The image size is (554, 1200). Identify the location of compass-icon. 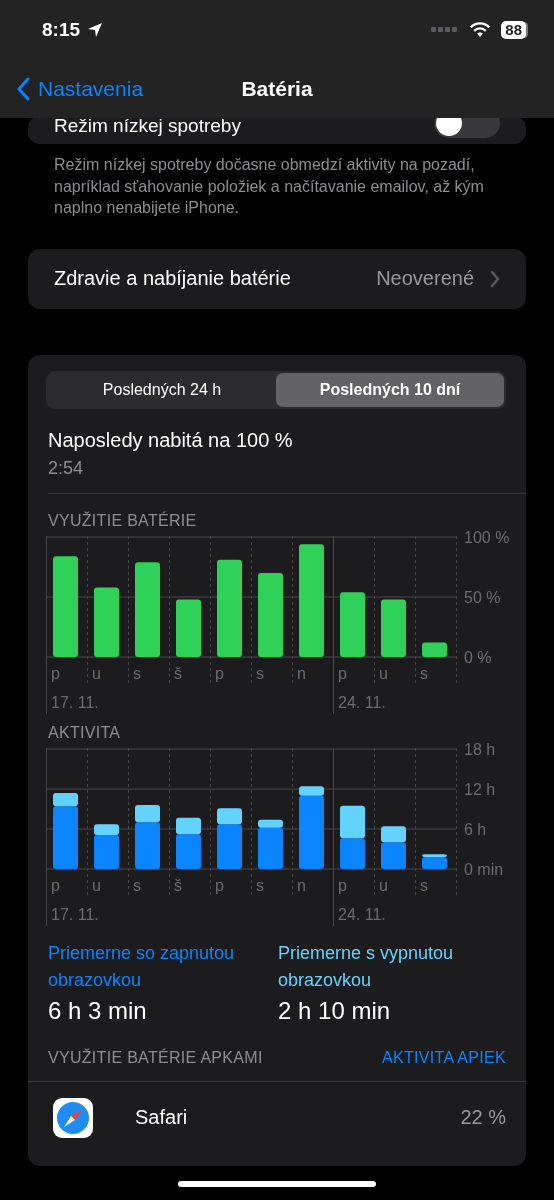
(73, 1117).